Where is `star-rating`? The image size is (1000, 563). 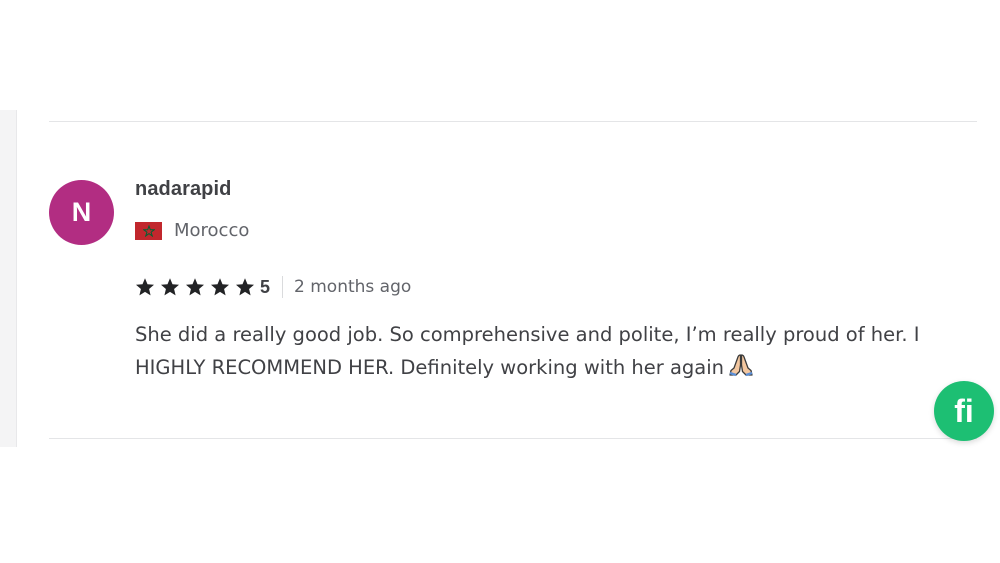 star-rating is located at coordinates (197, 287).